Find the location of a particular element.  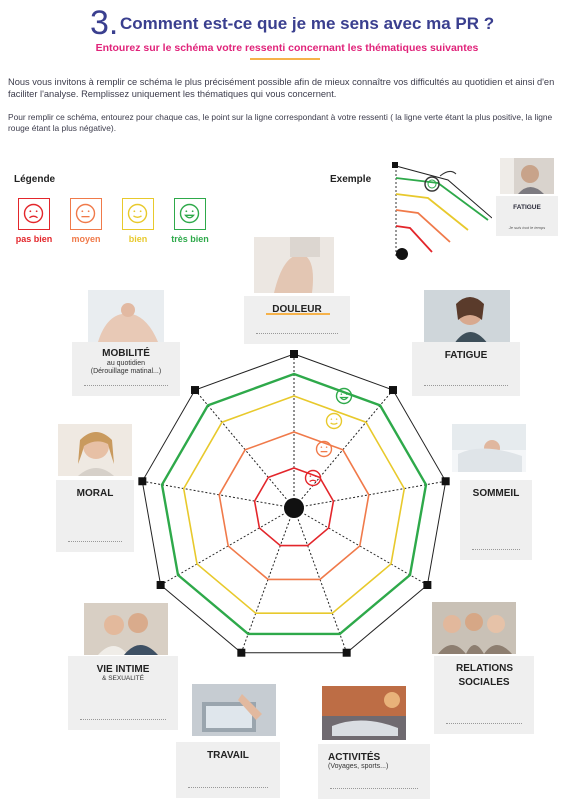

theme-sub-activites: (Voyages, sports...) is located at coordinates (358, 766).